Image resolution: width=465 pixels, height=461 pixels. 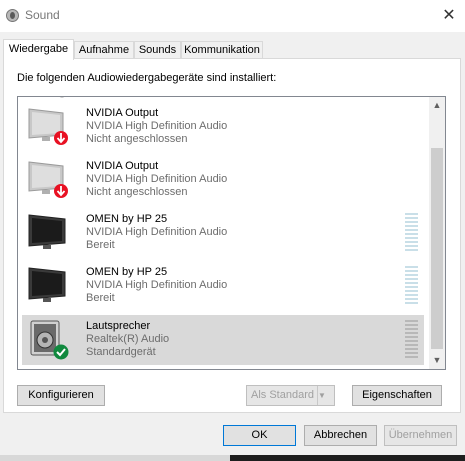 I want to click on window-title: Sound, so click(x=42, y=15).